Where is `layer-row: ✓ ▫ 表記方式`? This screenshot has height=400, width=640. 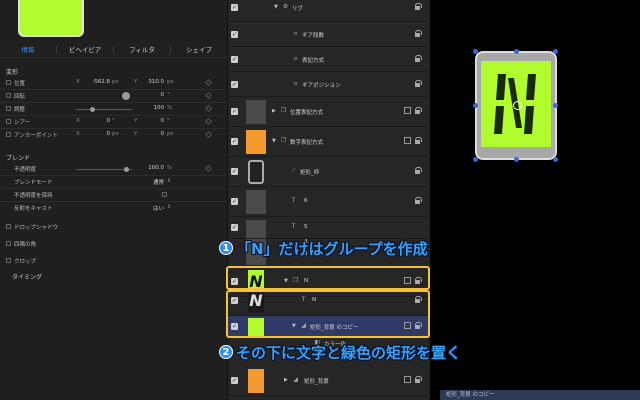
layer-row: ✓ ▫ 表記方式 is located at coordinates (329, 59).